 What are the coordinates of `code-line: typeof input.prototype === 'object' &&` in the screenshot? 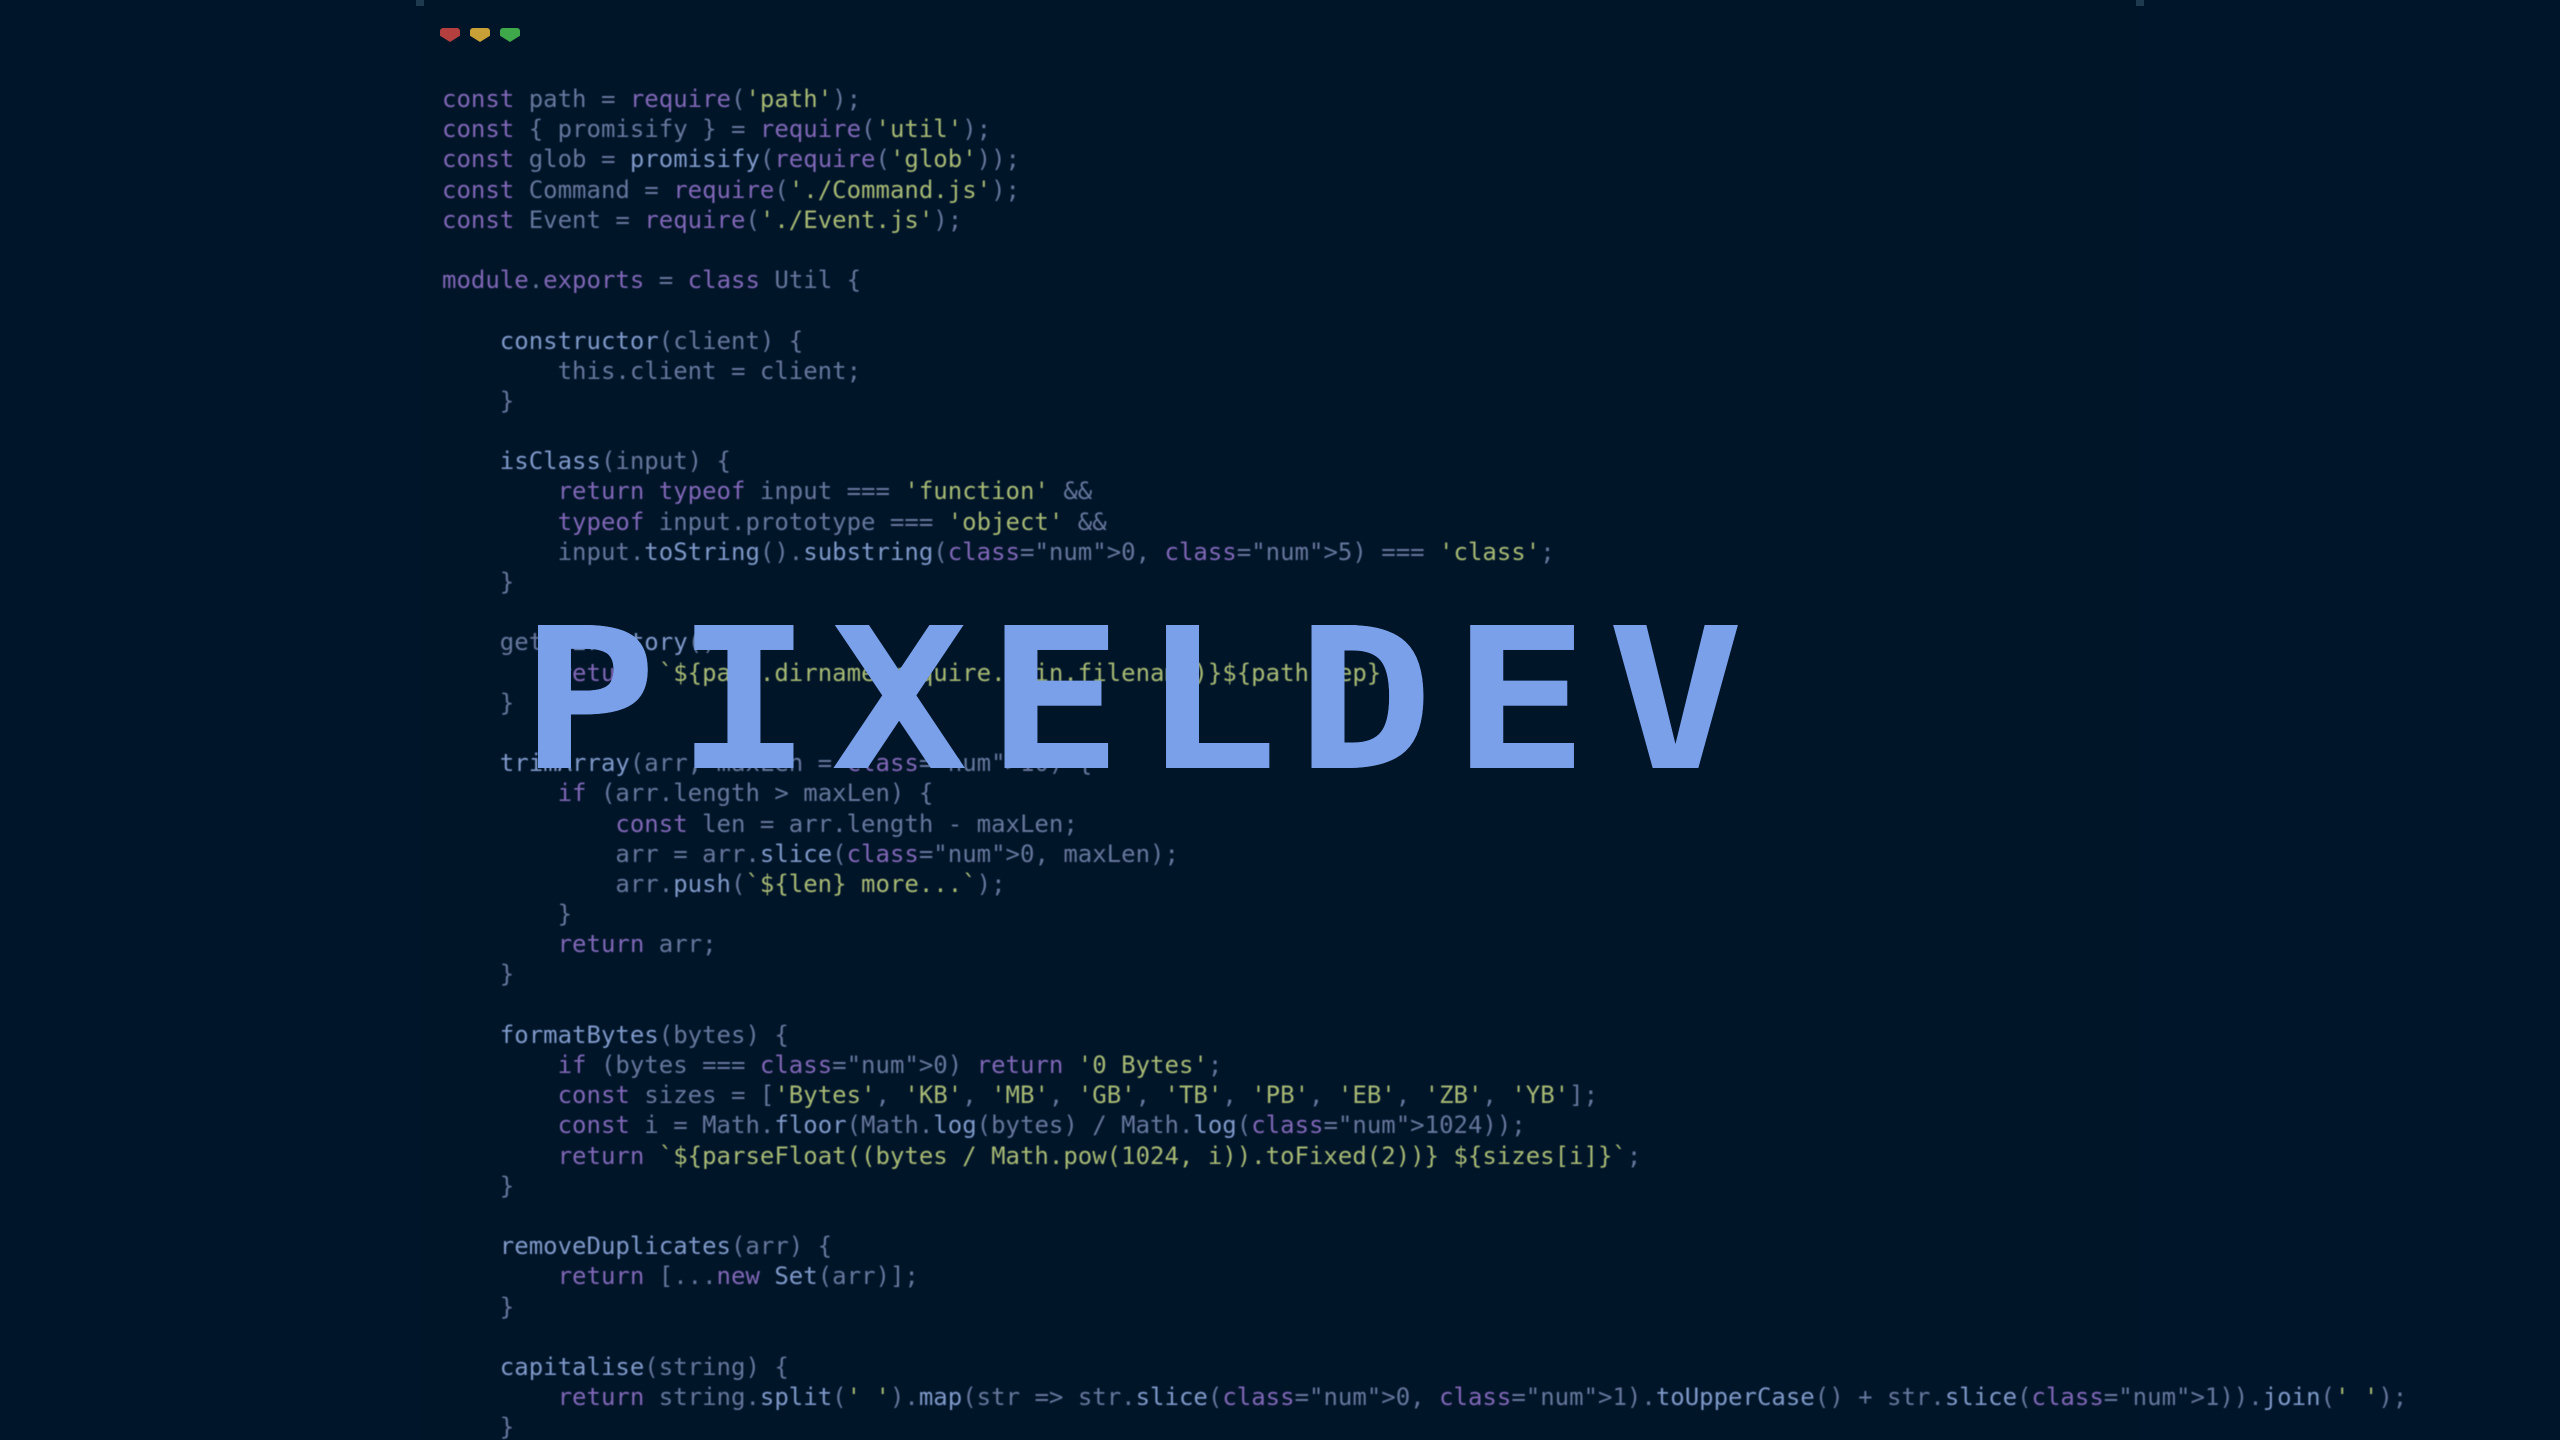 It's located at (832, 521).